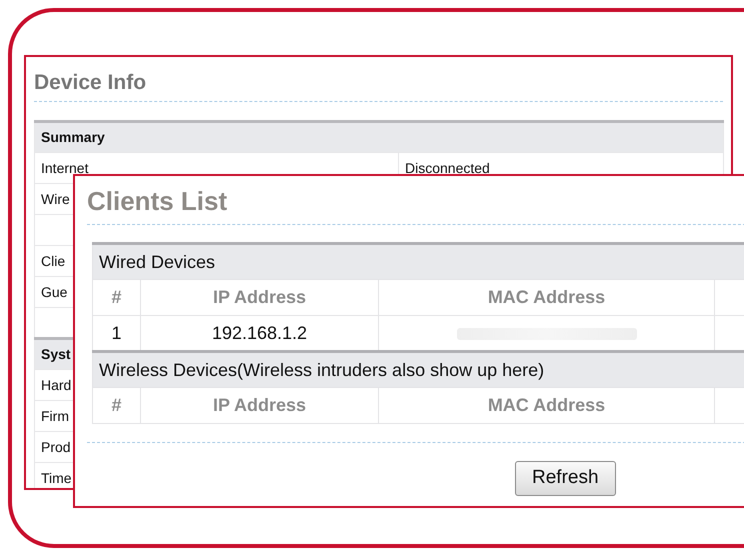 This screenshot has width=744, height=554. Describe the element at coordinates (56, 384) in the screenshot. I see `row-label: Hard` at that location.